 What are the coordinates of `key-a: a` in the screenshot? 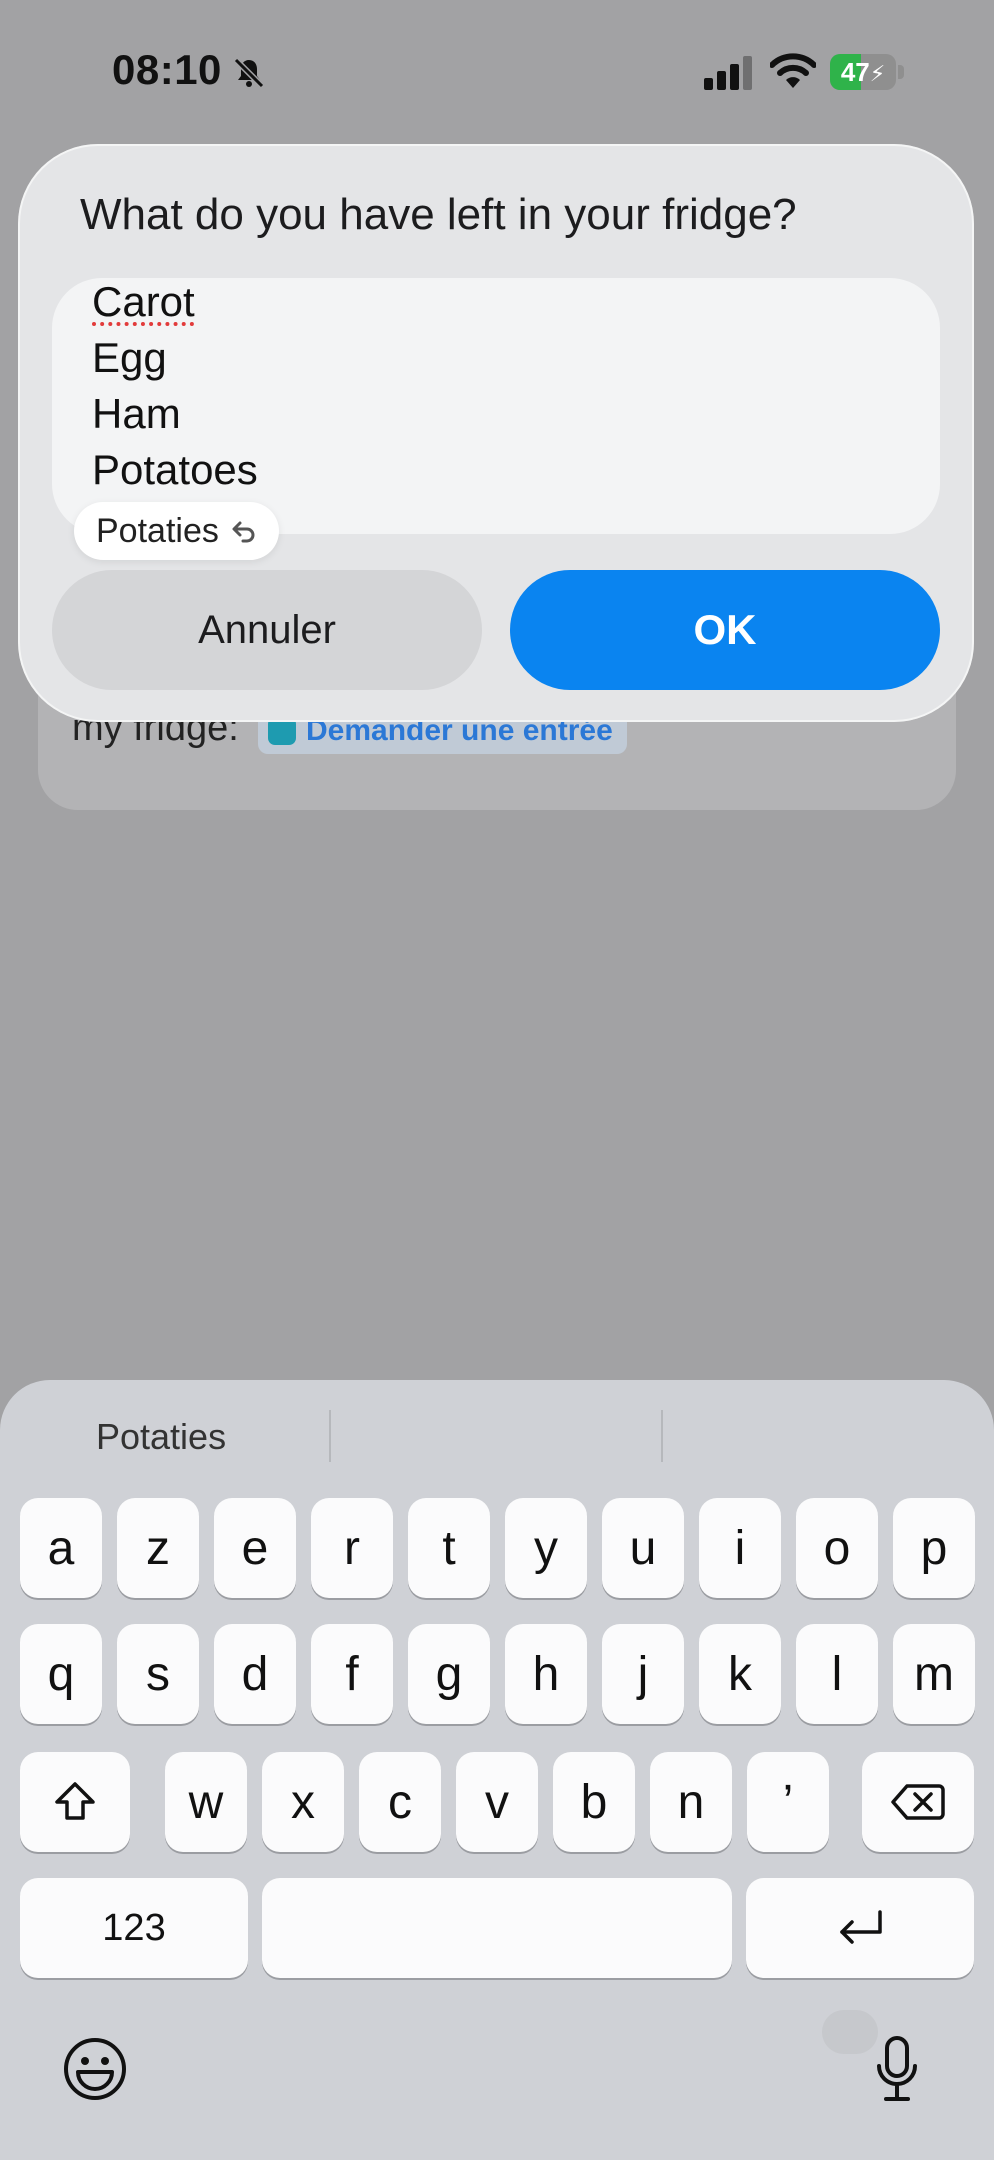 It's located at (61, 1548).